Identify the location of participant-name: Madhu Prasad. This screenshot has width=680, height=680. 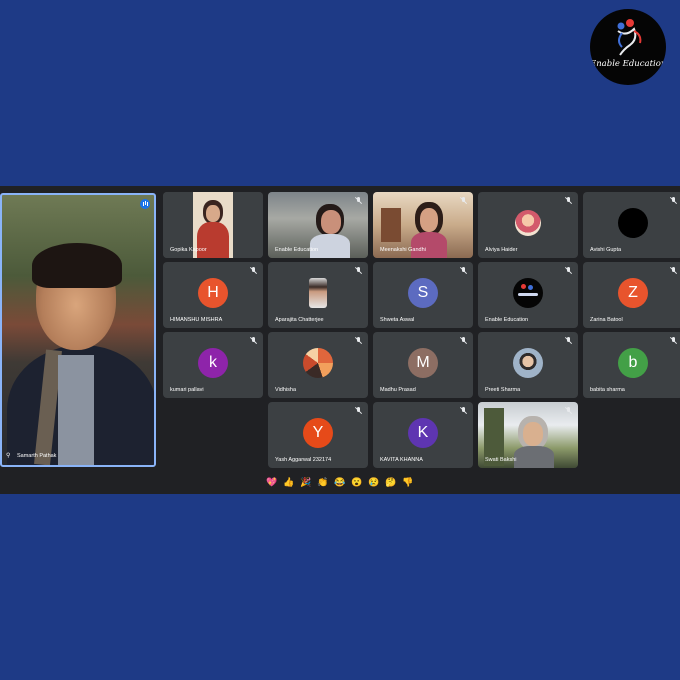
(398, 390).